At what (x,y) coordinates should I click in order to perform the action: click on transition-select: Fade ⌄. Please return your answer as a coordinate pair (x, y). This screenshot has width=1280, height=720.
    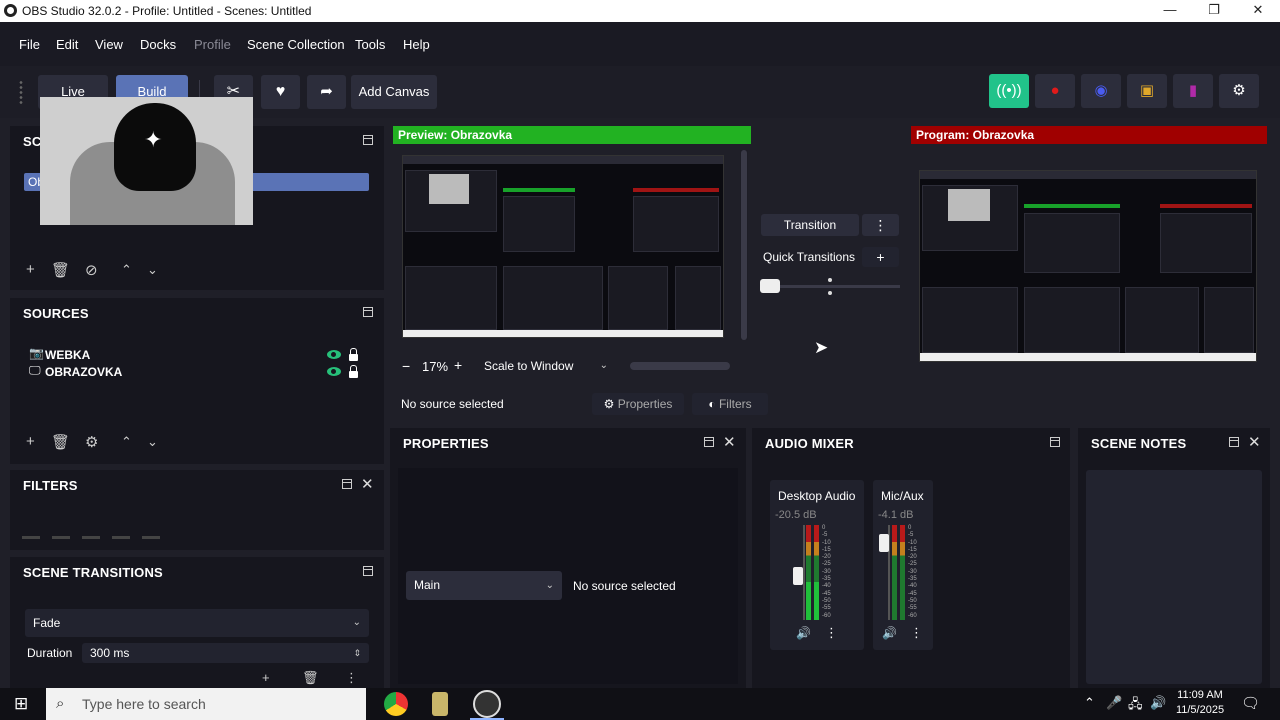
    Looking at the image, I should click on (197, 623).